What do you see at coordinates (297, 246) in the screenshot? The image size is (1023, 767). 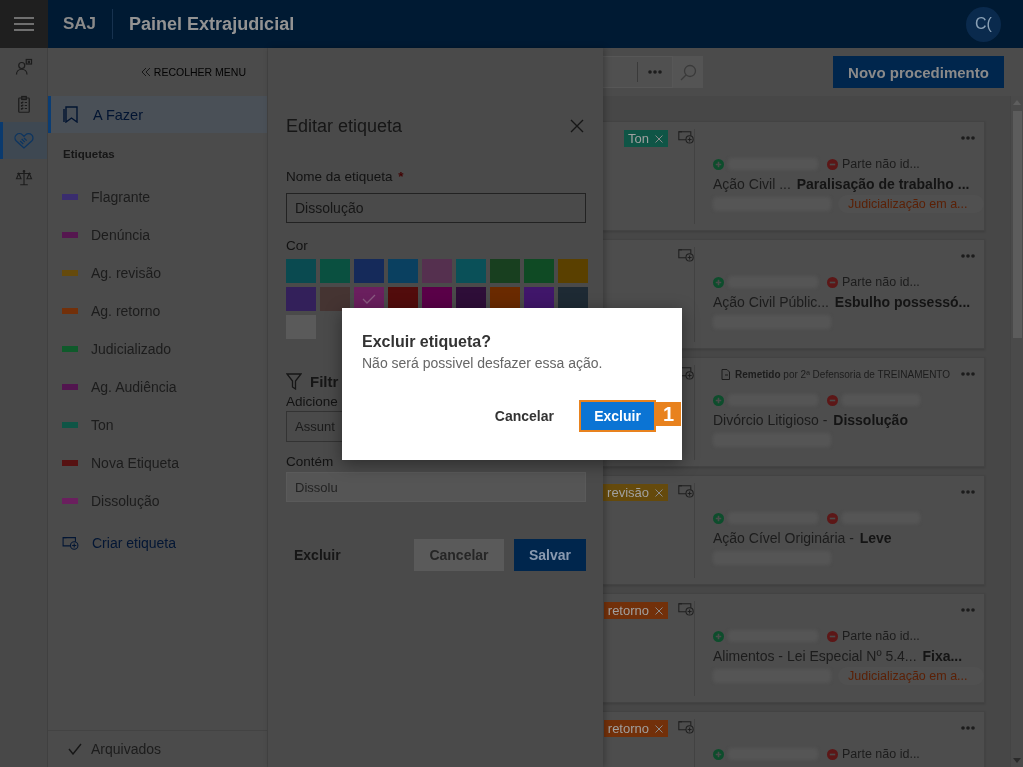 I see `field-label: Cor` at bounding box center [297, 246].